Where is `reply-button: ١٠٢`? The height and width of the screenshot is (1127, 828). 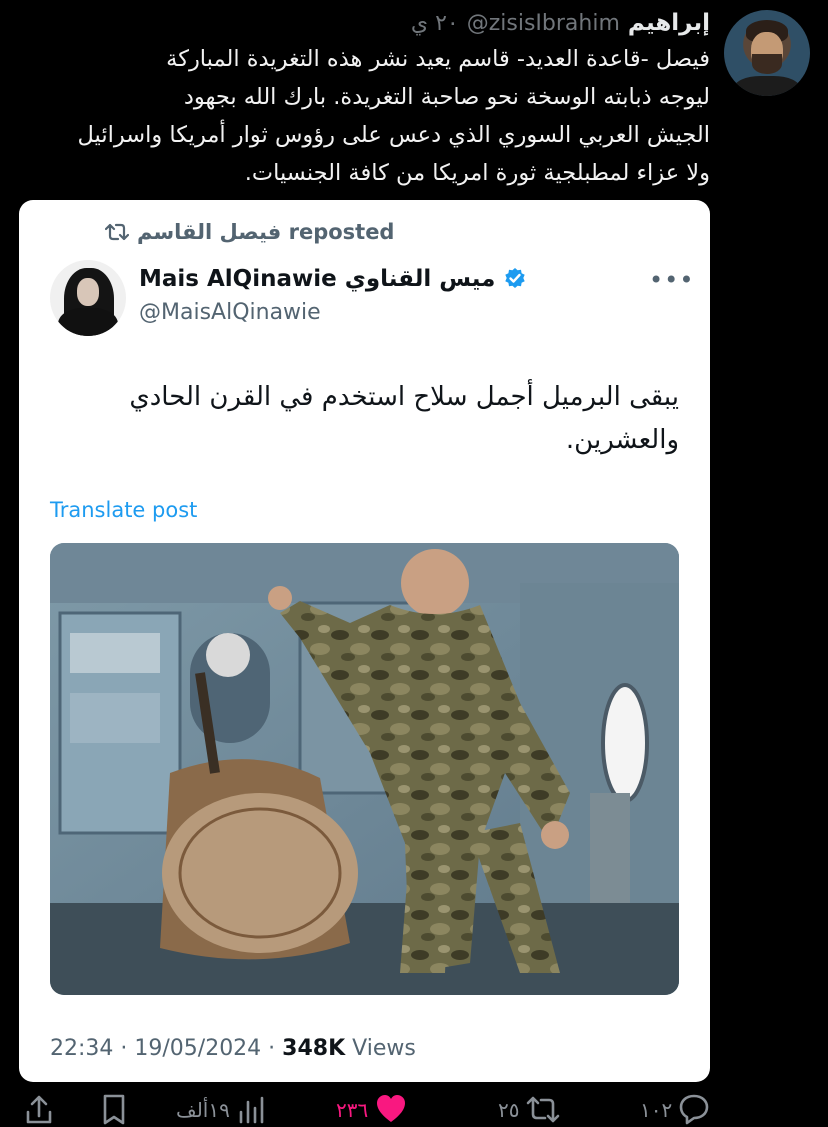 reply-button: ١٠٢ is located at coordinates (675, 1109).